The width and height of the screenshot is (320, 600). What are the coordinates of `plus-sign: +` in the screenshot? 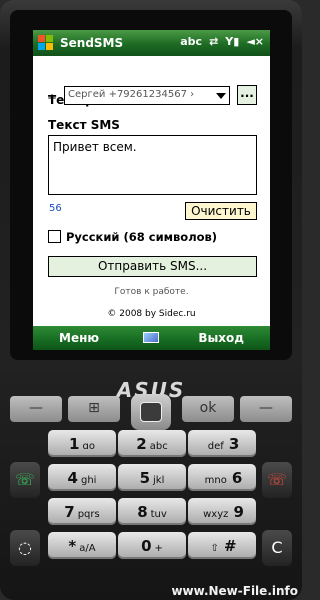 It's located at (52, 98).